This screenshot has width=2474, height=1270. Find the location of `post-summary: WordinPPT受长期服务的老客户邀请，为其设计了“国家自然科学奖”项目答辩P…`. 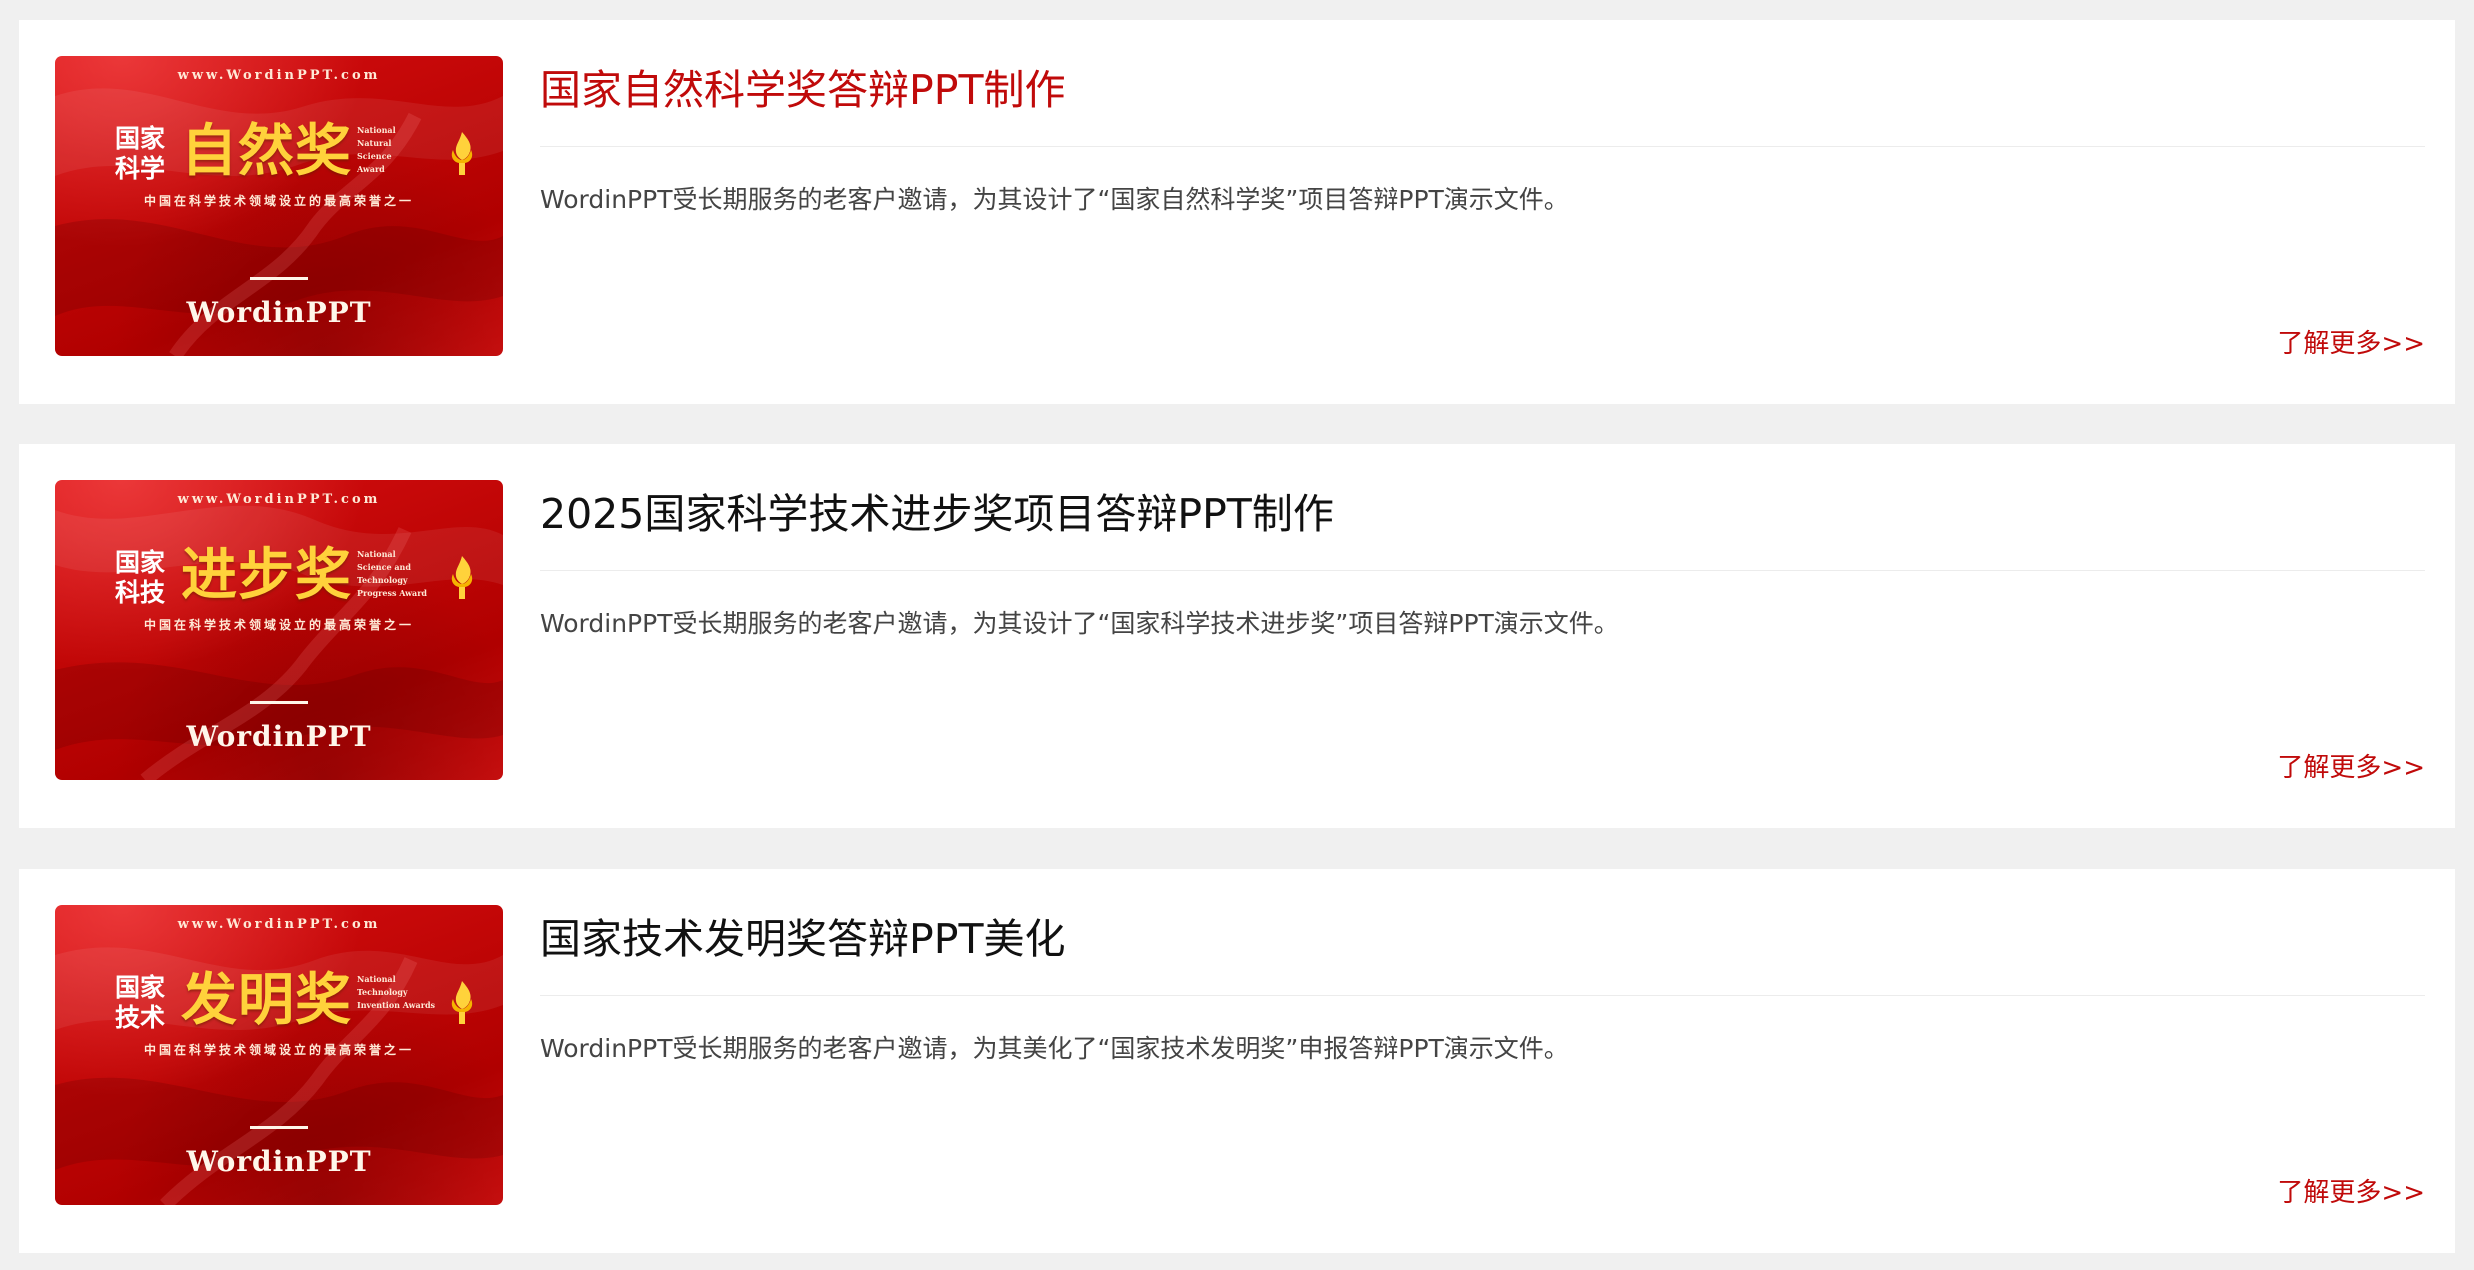

post-summary: WordinPPT受长期服务的老客户邀请，为其设计了“国家自然科学奖”项目答辩P… is located at coordinates (1054, 199).